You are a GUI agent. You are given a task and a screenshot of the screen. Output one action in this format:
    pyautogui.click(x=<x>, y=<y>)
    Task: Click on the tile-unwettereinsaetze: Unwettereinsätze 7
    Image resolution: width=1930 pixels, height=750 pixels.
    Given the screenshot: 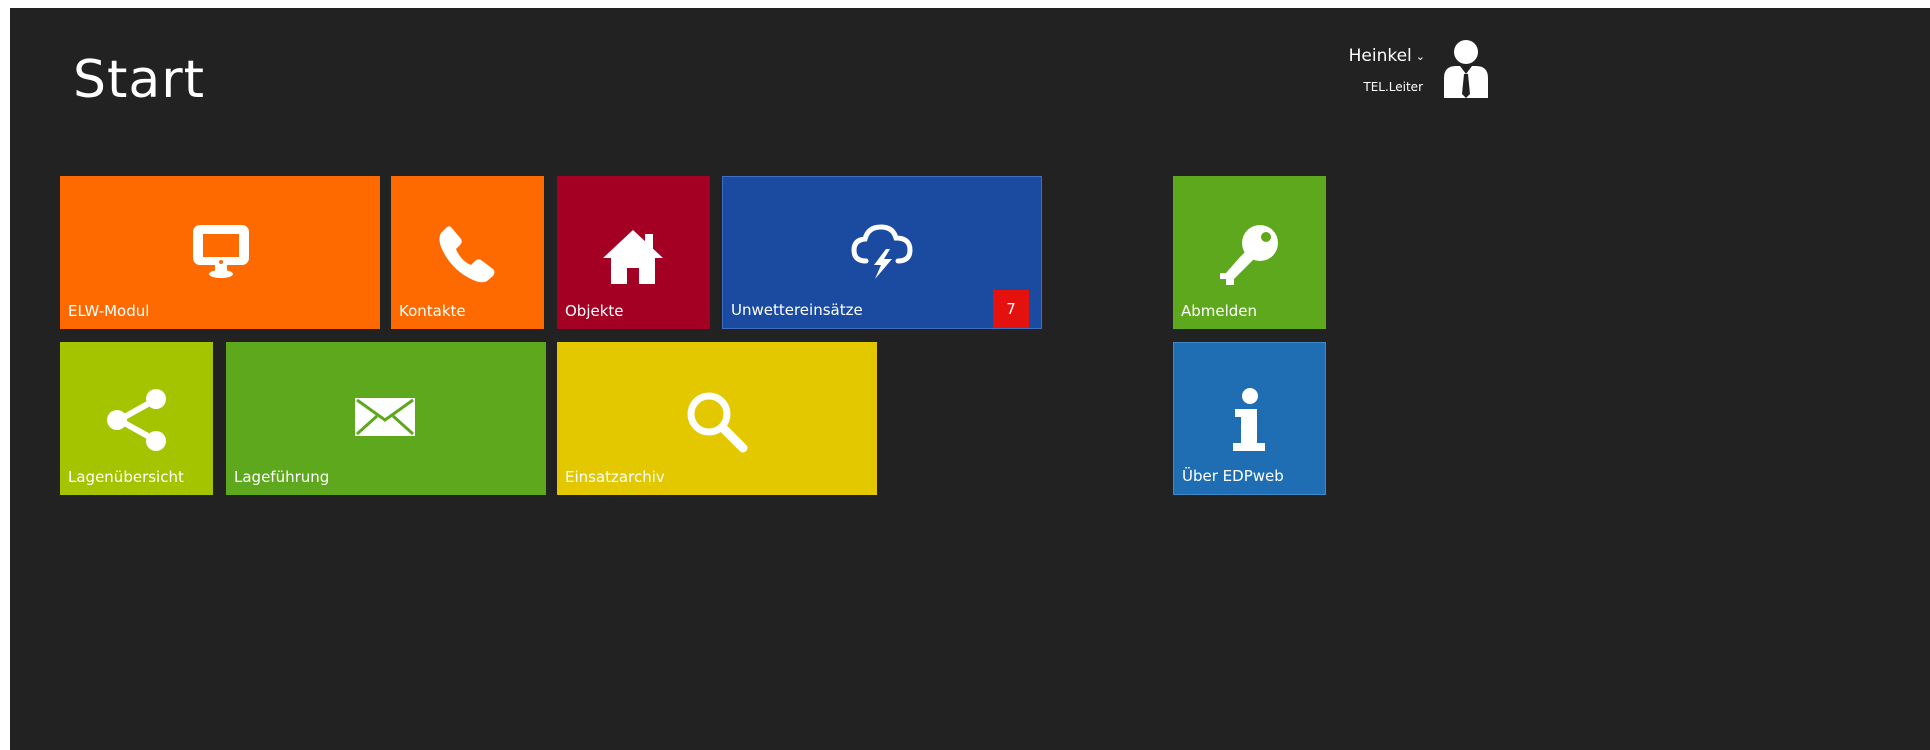 What is the action you would take?
    pyautogui.click(x=882, y=252)
    